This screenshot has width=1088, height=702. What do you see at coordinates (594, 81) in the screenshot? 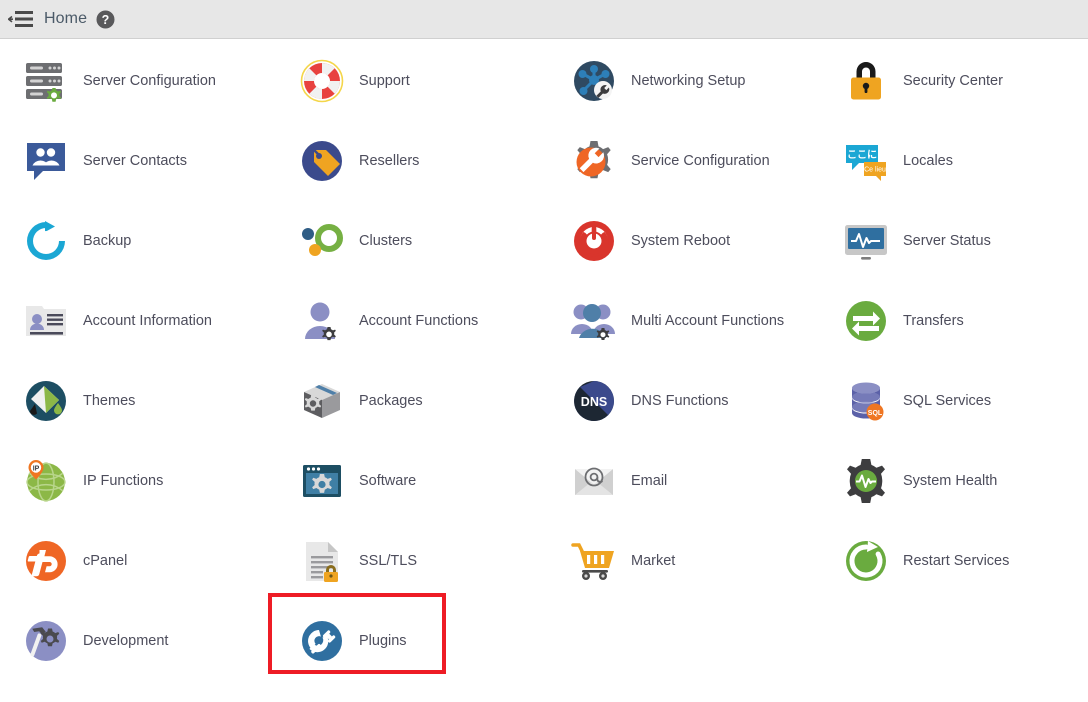
I see `network-nodes-wrench-icon` at bounding box center [594, 81].